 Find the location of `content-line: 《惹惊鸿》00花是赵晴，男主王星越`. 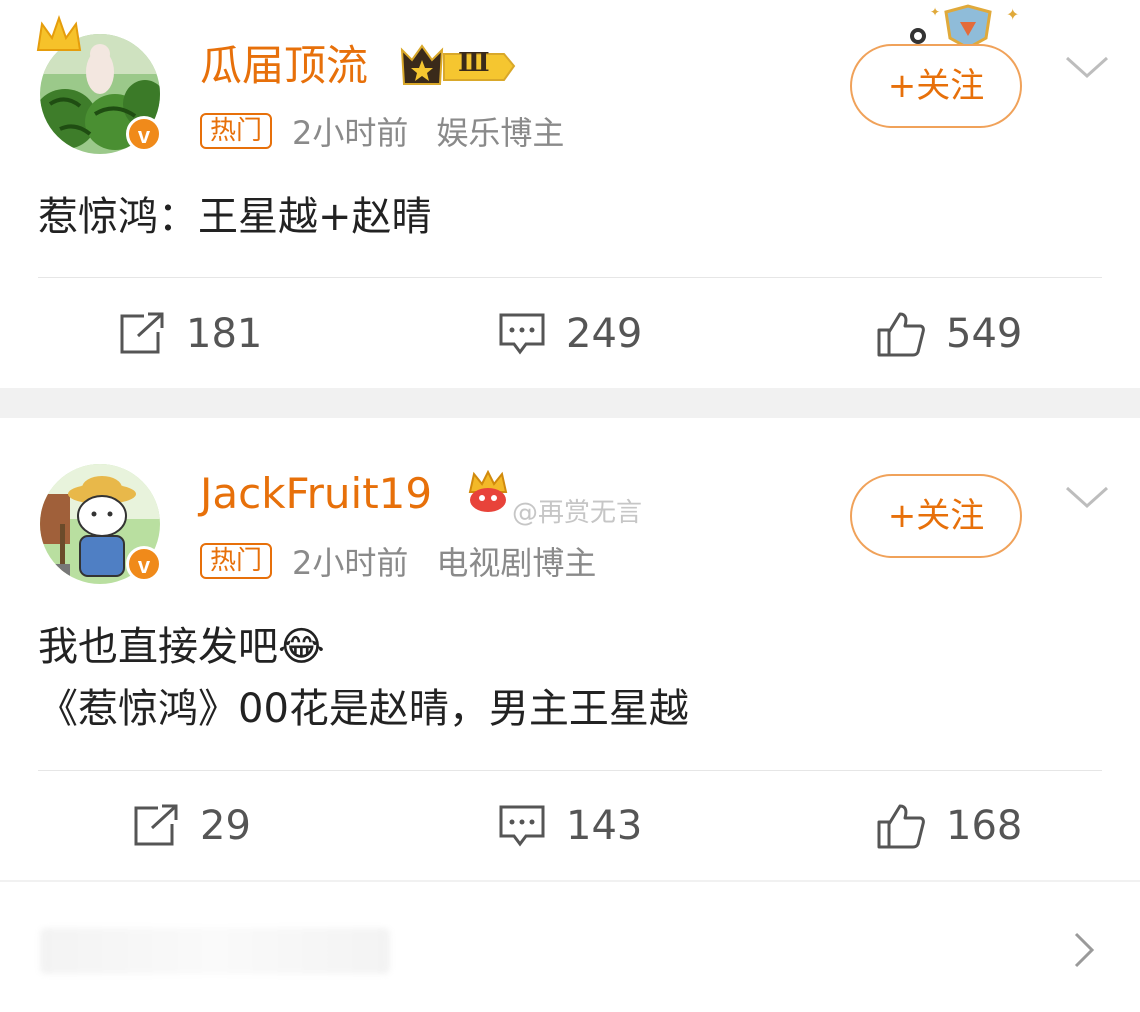

content-line: 《惹惊鸿》00花是赵晴，男主王星越 is located at coordinates (363, 709).